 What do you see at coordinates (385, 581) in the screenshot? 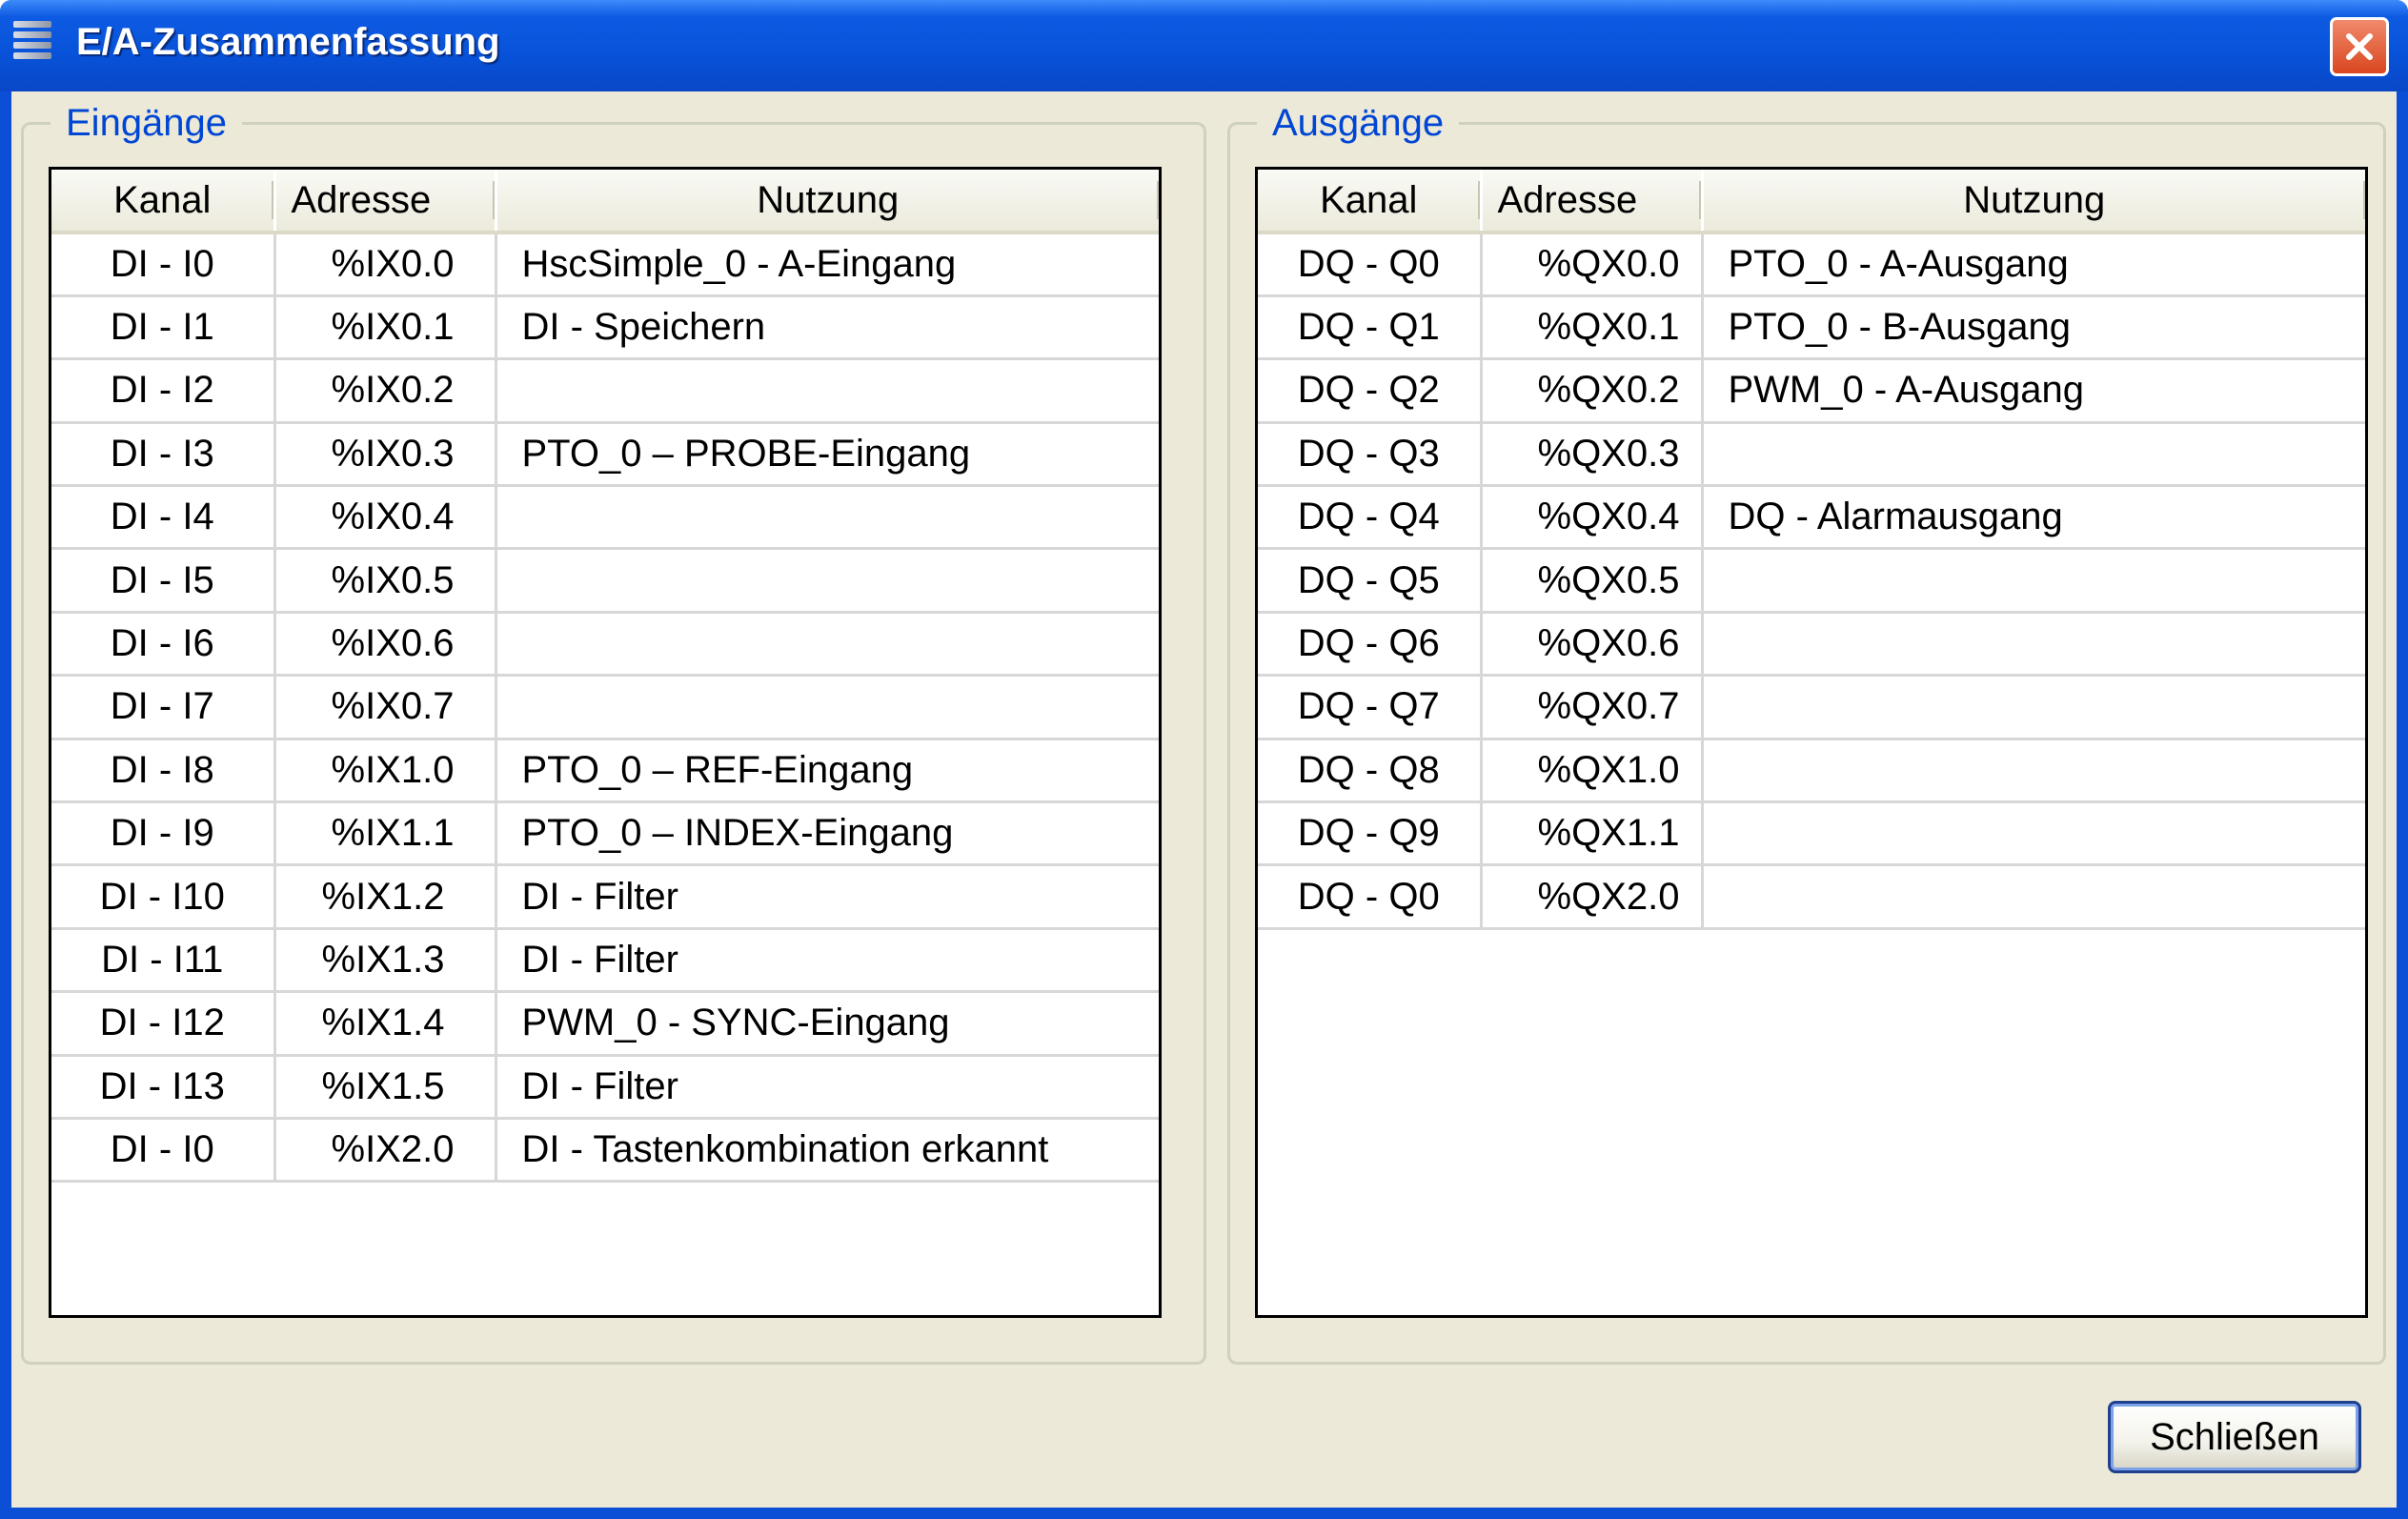
I see `adresse-cell: %IX0.5` at bounding box center [385, 581].